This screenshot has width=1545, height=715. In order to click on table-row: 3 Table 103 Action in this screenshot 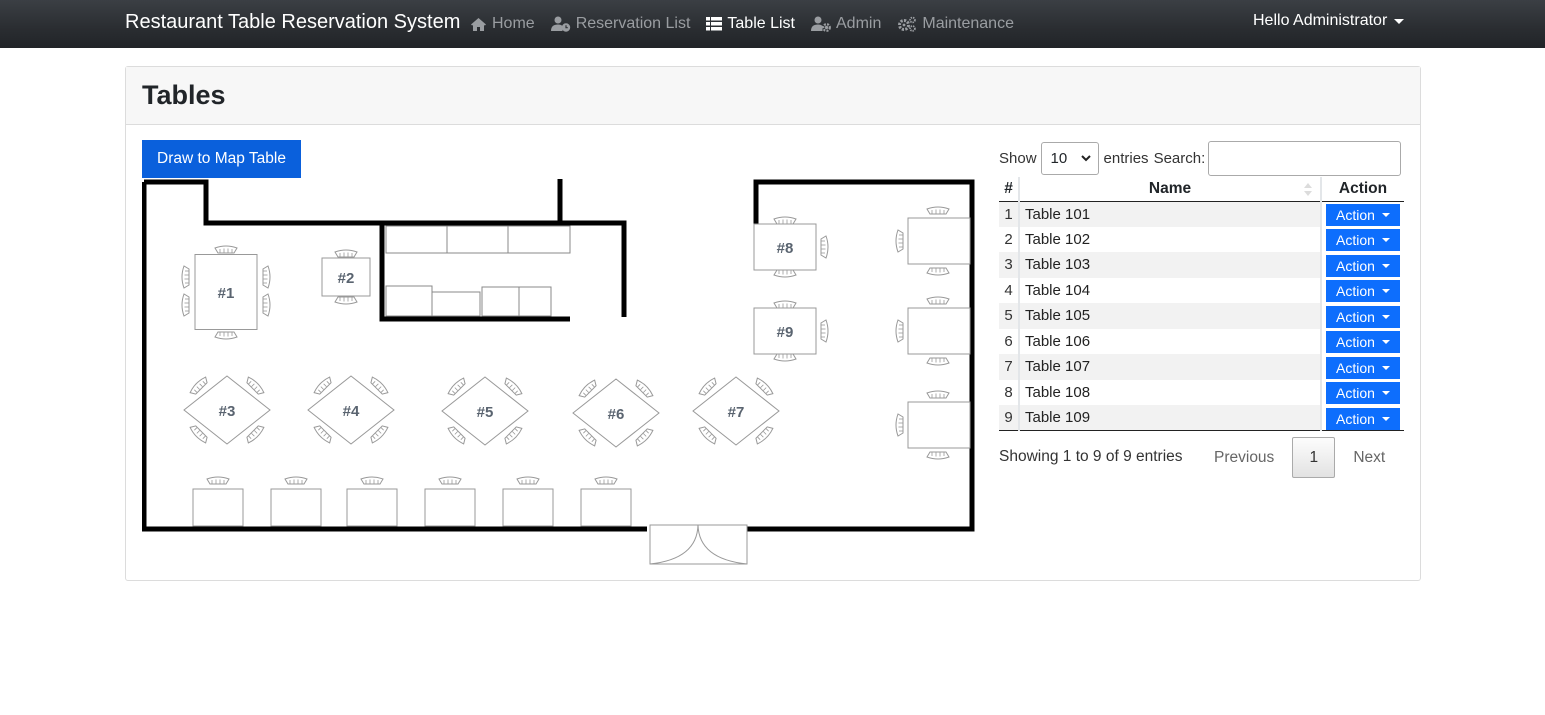, I will do `click(1201, 265)`.